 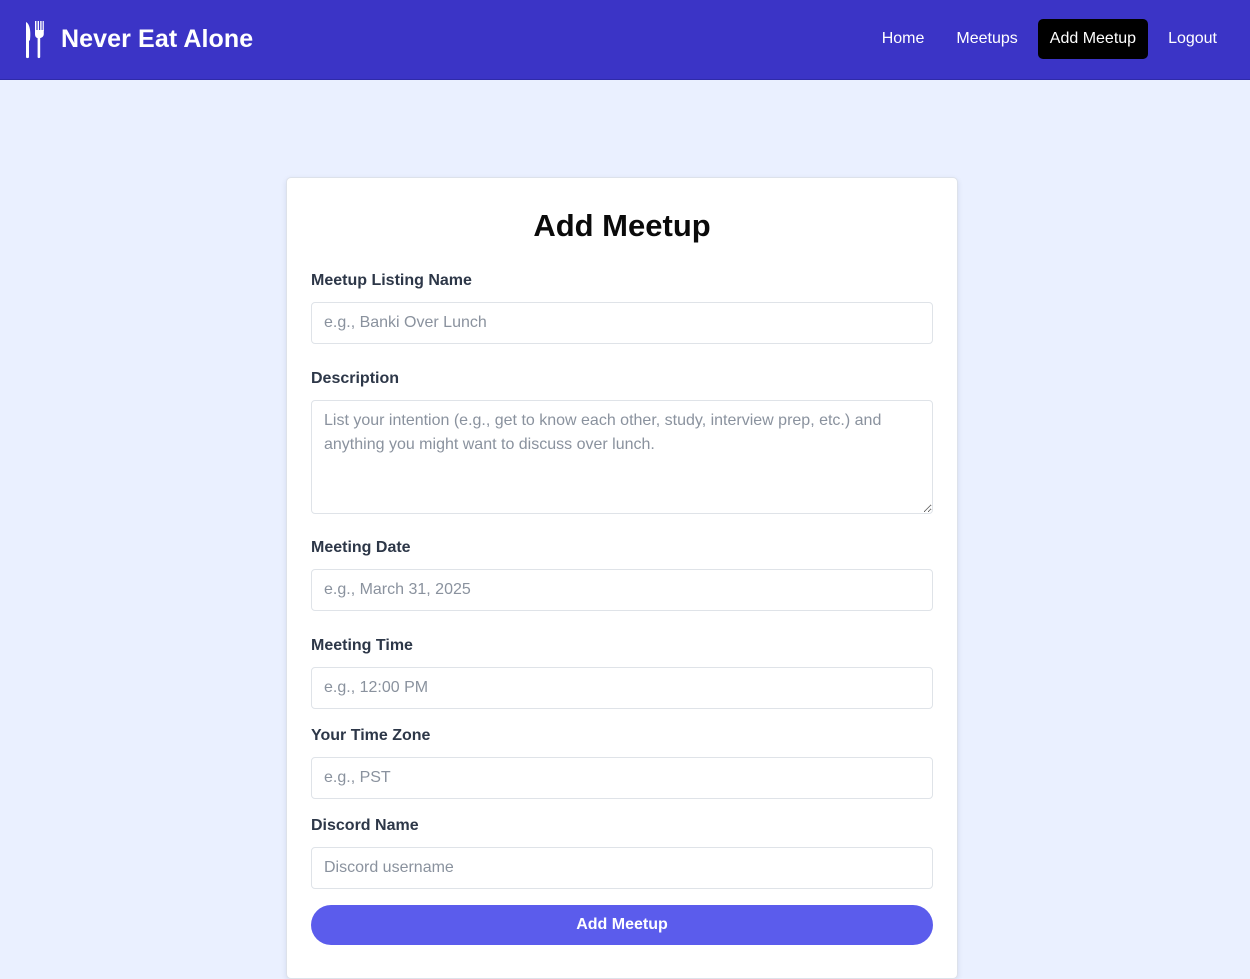 What do you see at coordinates (361, 547) in the screenshot?
I see `meeting-date-label: Meeting Date` at bounding box center [361, 547].